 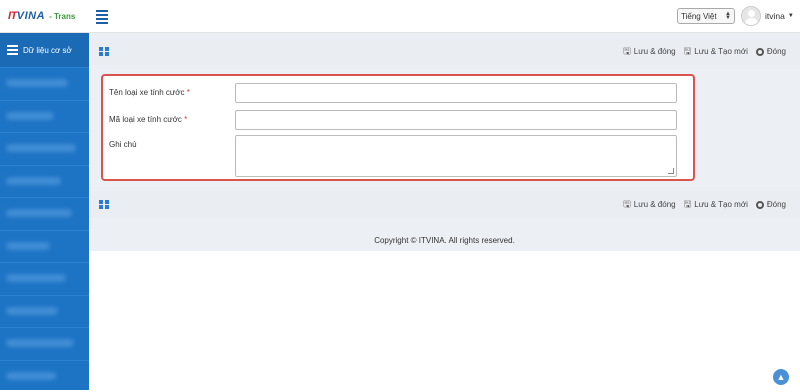 What do you see at coordinates (400, 16) in the screenshot?
I see `top-bar: IT VINA - Trans Tiếng Việt ▲▼ itvina ▼` at bounding box center [400, 16].